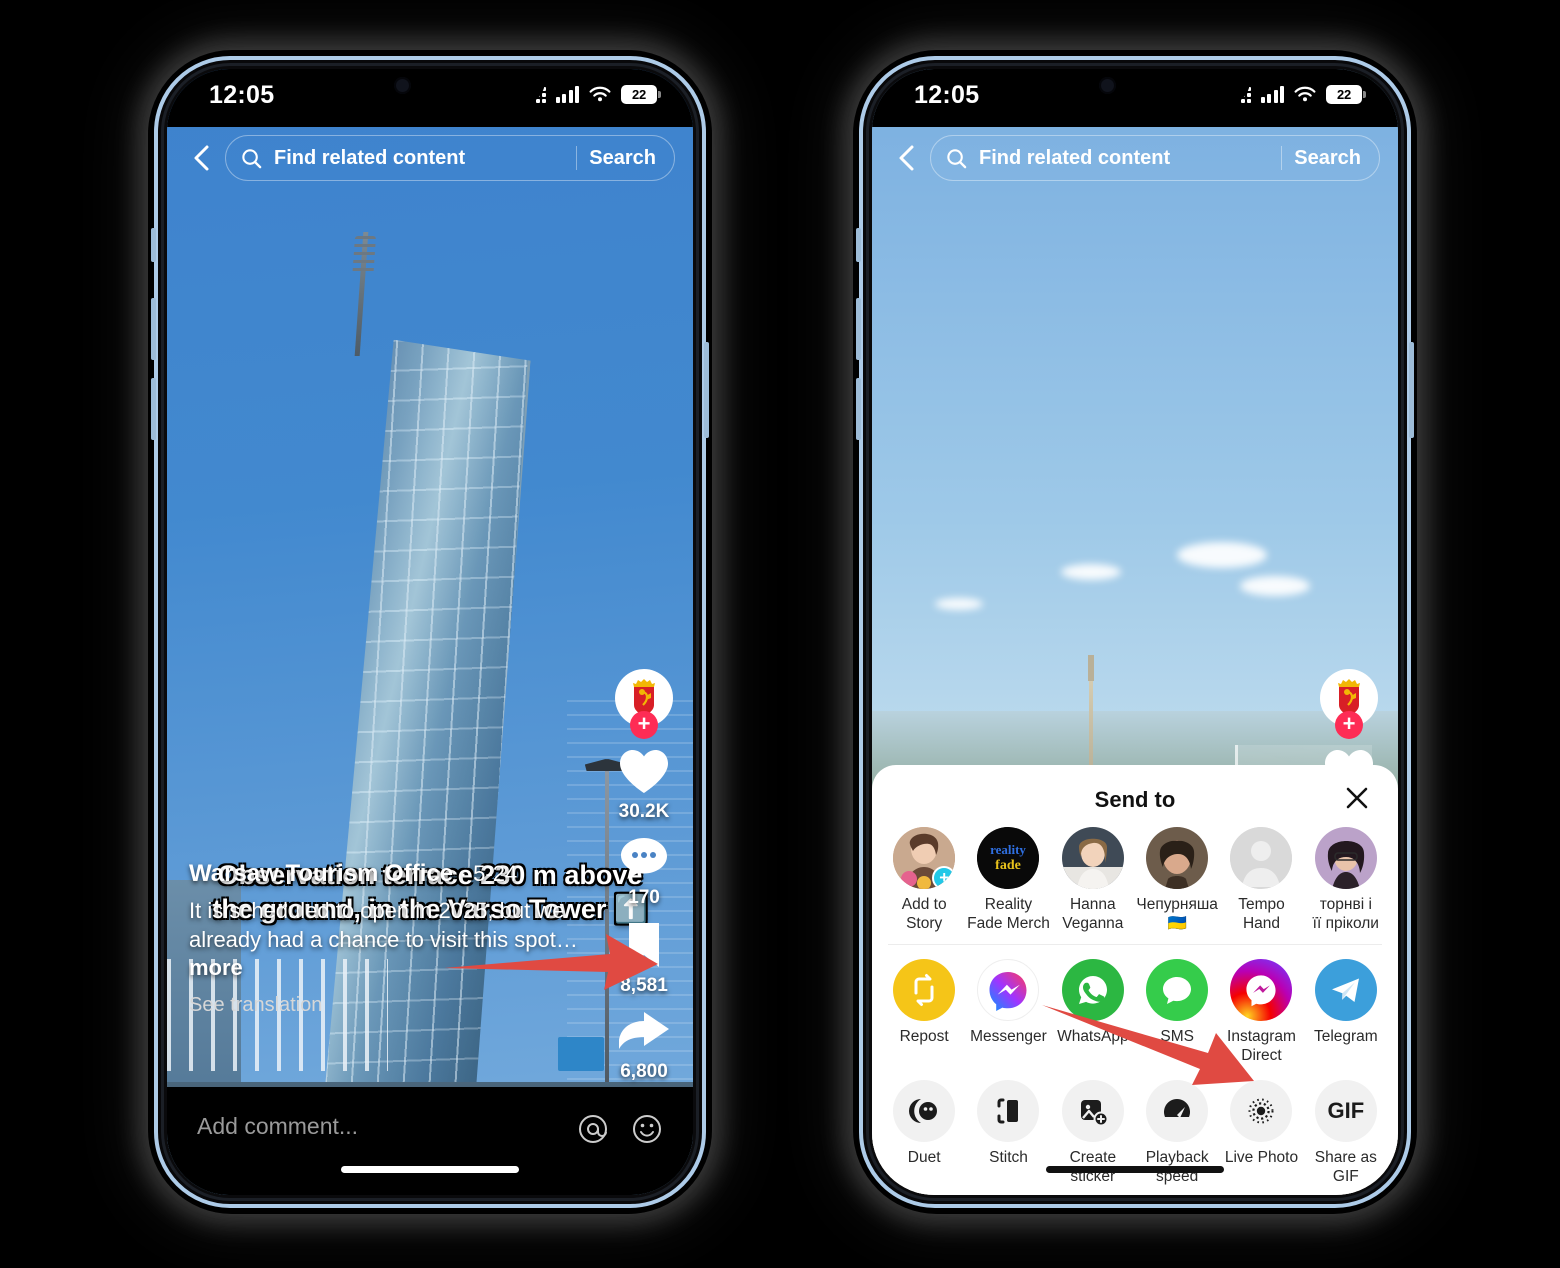  Describe the element at coordinates (1135, 87) in the screenshot. I see `notch` at that location.